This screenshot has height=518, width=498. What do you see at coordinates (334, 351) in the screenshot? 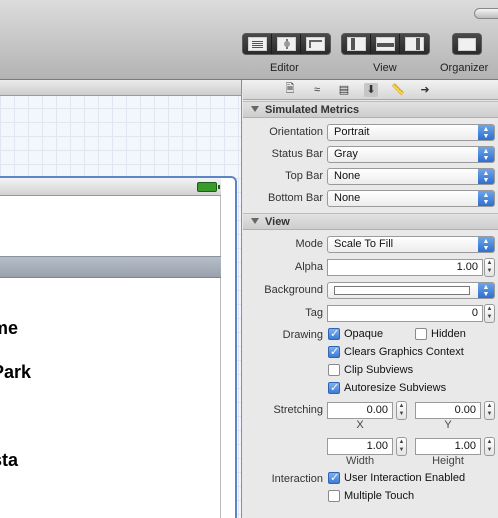
I see `clears-graphics-context-checkbox` at bounding box center [334, 351].